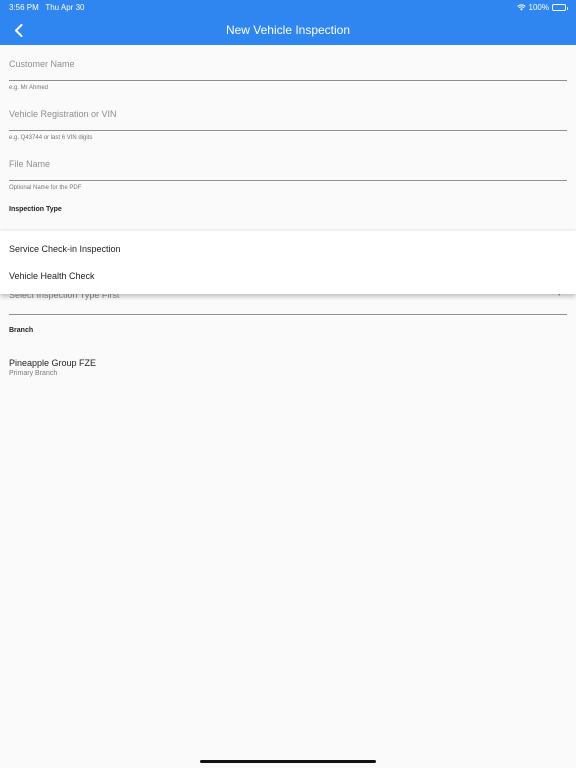 The width and height of the screenshot is (576, 768). I want to click on inspection-select-underline, so click(288, 314).